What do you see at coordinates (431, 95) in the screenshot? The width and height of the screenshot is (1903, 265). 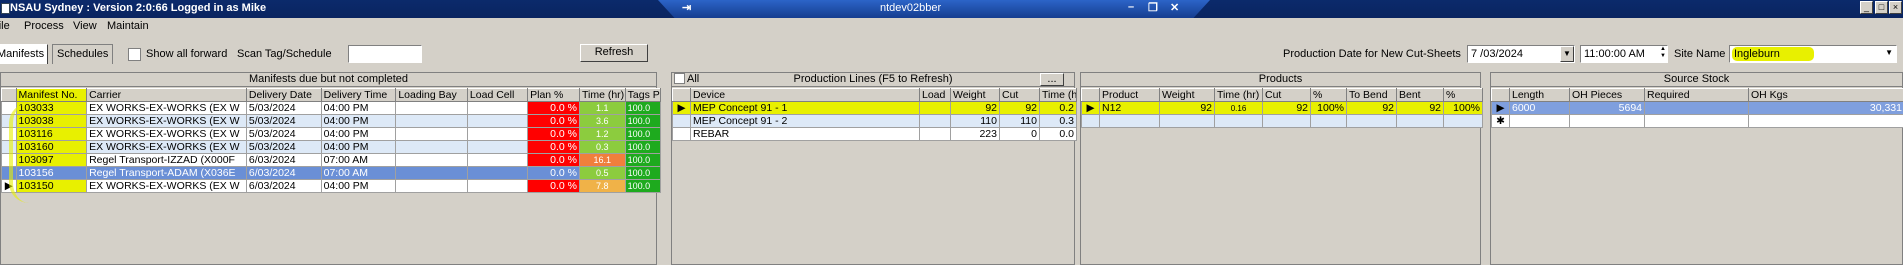 I see `col-loading-bay: Loading Bay` at bounding box center [431, 95].